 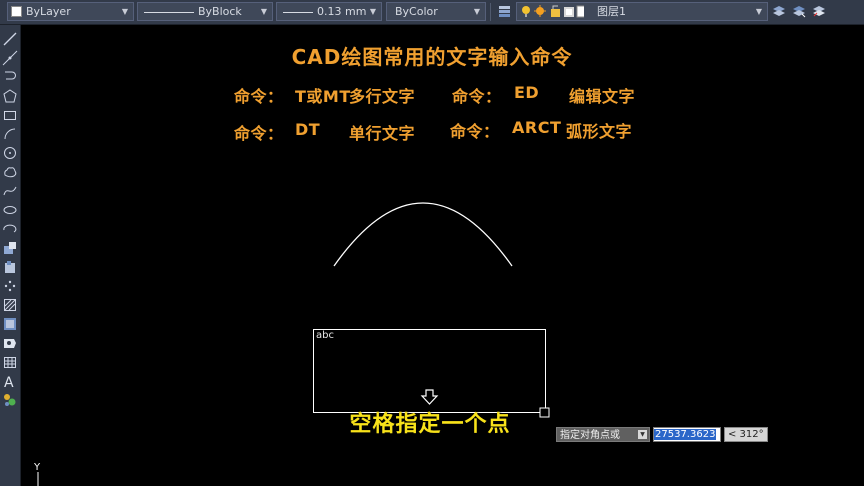 I want to click on distance-value: 27537.3623, so click(x=685, y=434).